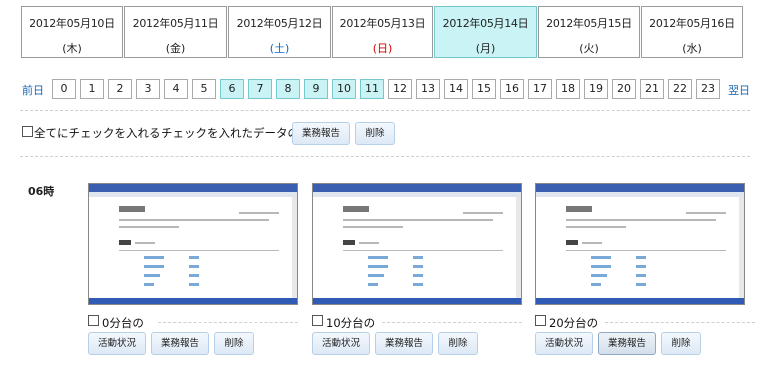 The image size is (778, 376). Describe the element at coordinates (351, 323) in the screenshot. I see `capture-label: 10分台の` at that location.